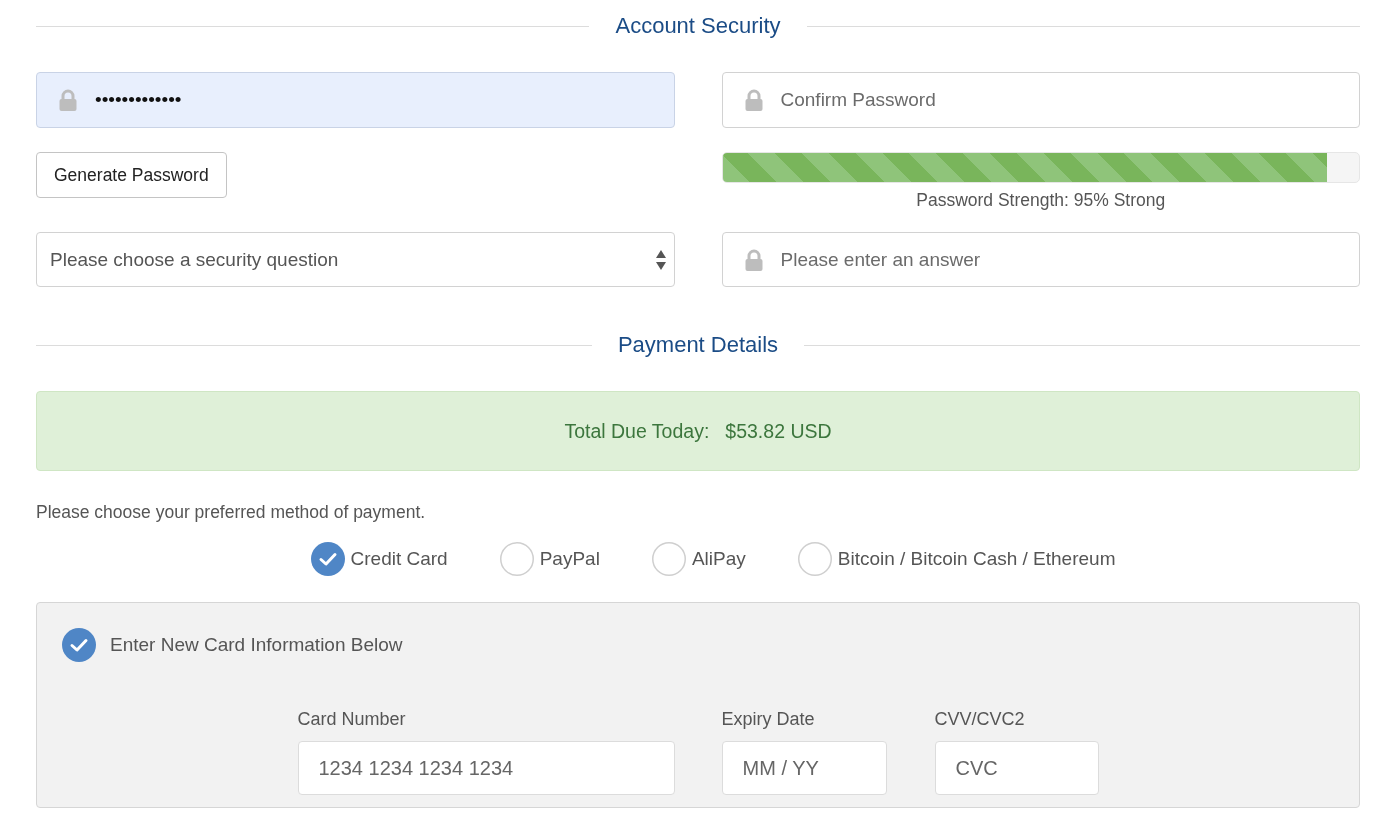  What do you see at coordinates (355, 100) in the screenshot?
I see `password-field: •••••••••••••` at bounding box center [355, 100].